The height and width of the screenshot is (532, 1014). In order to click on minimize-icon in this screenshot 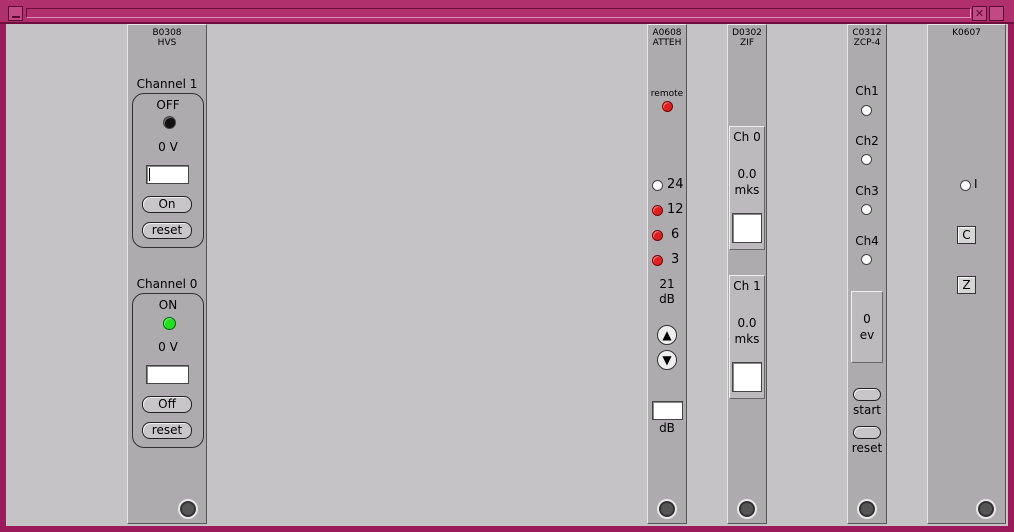, I will do `click(15, 13)`.